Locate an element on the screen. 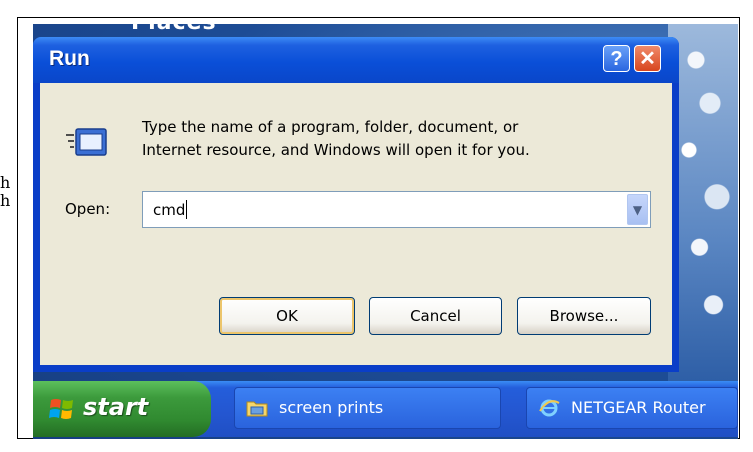 This screenshot has height=452, width=753. close-icon: ✕ is located at coordinates (647, 58).